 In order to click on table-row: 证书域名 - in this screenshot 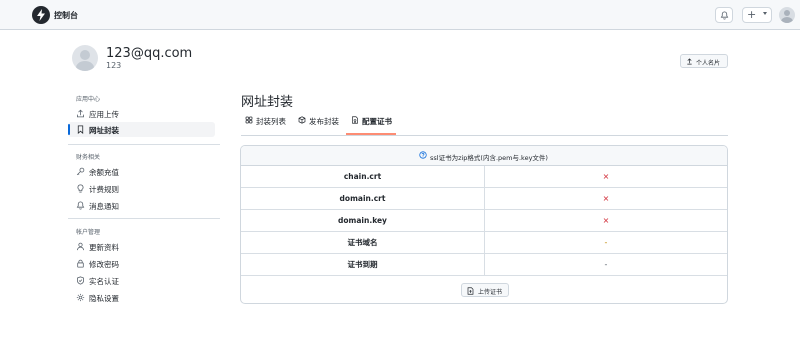, I will do `click(484, 243)`.